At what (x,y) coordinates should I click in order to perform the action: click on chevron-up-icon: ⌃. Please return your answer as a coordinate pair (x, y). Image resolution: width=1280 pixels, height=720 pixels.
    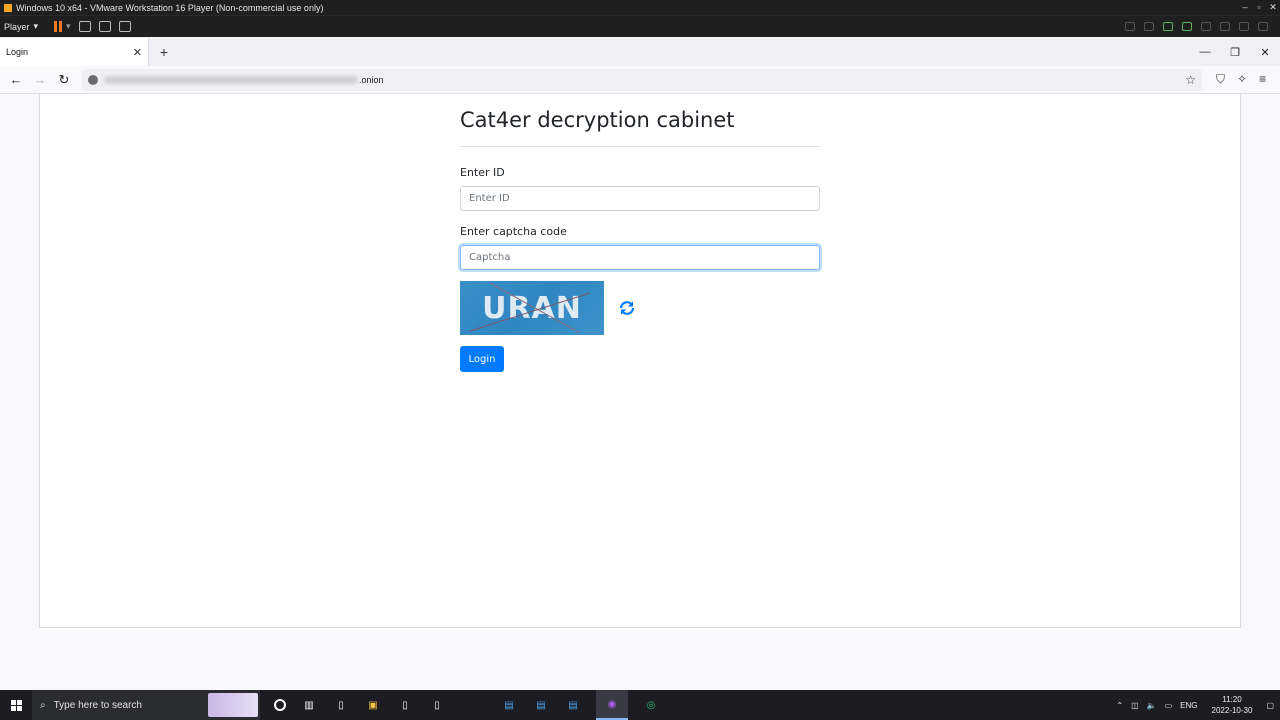
    Looking at the image, I should click on (1119, 705).